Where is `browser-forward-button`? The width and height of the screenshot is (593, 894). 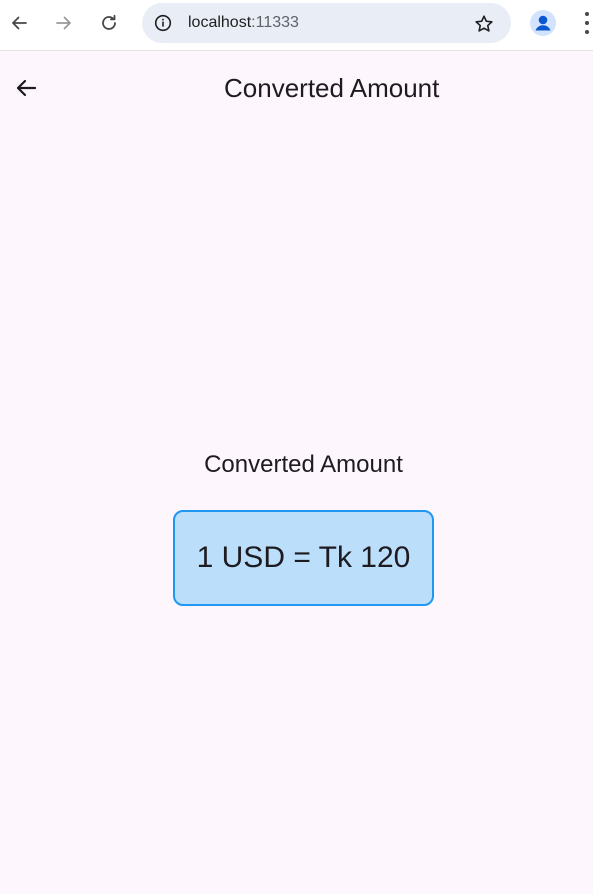
browser-forward-button is located at coordinates (64, 23).